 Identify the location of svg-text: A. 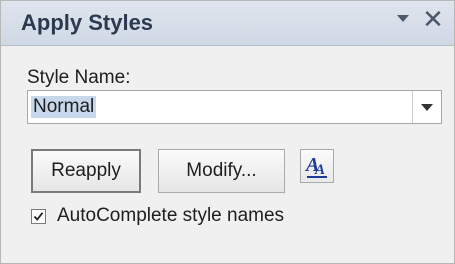
(319, 170).